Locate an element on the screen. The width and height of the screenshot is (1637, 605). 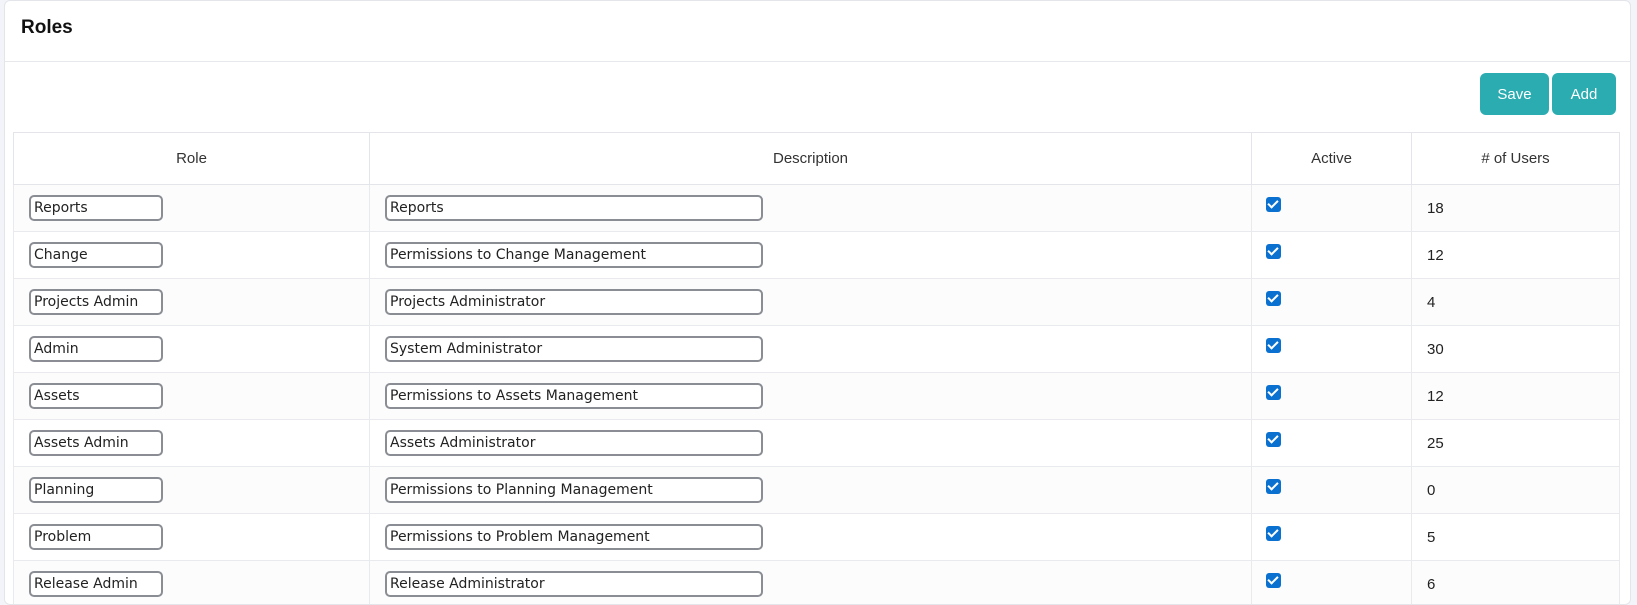
toolbar: Save Add is located at coordinates (1548, 94).